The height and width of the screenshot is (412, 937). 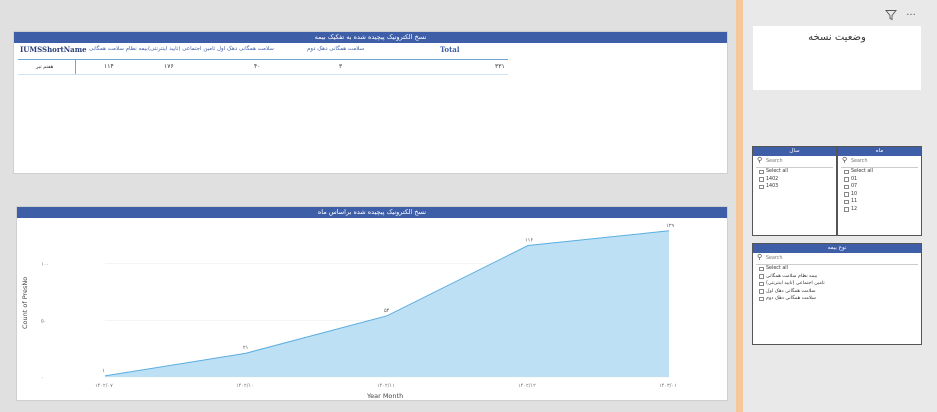 What do you see at coordinates (670, 226) in the screenshot?
I see `data-label: ۱۲۹` at bounding box center [670, 226].